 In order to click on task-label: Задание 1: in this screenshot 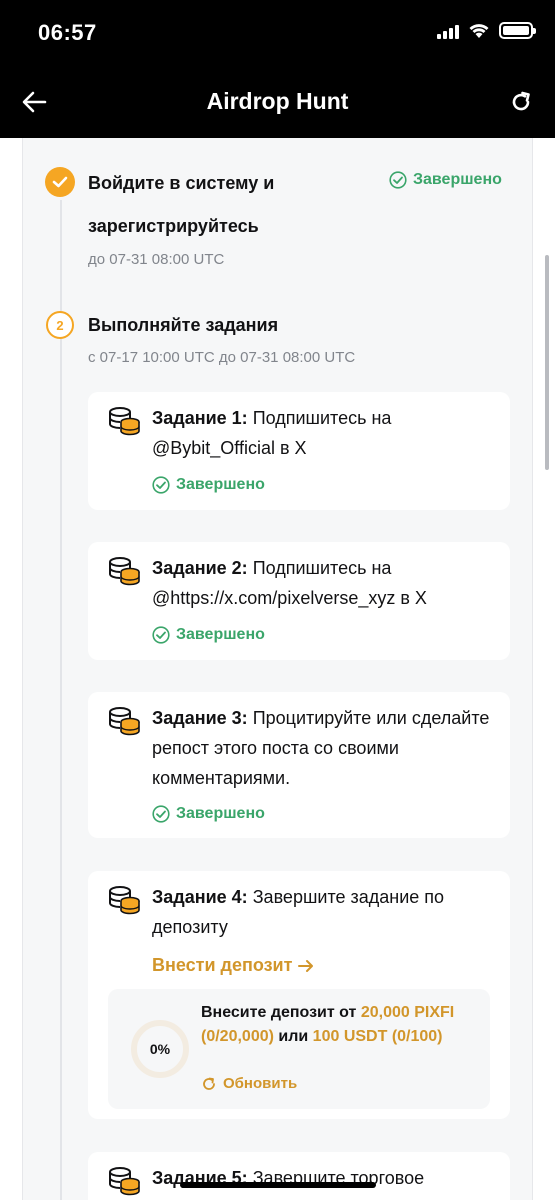, I will do `click(200, 418)`.